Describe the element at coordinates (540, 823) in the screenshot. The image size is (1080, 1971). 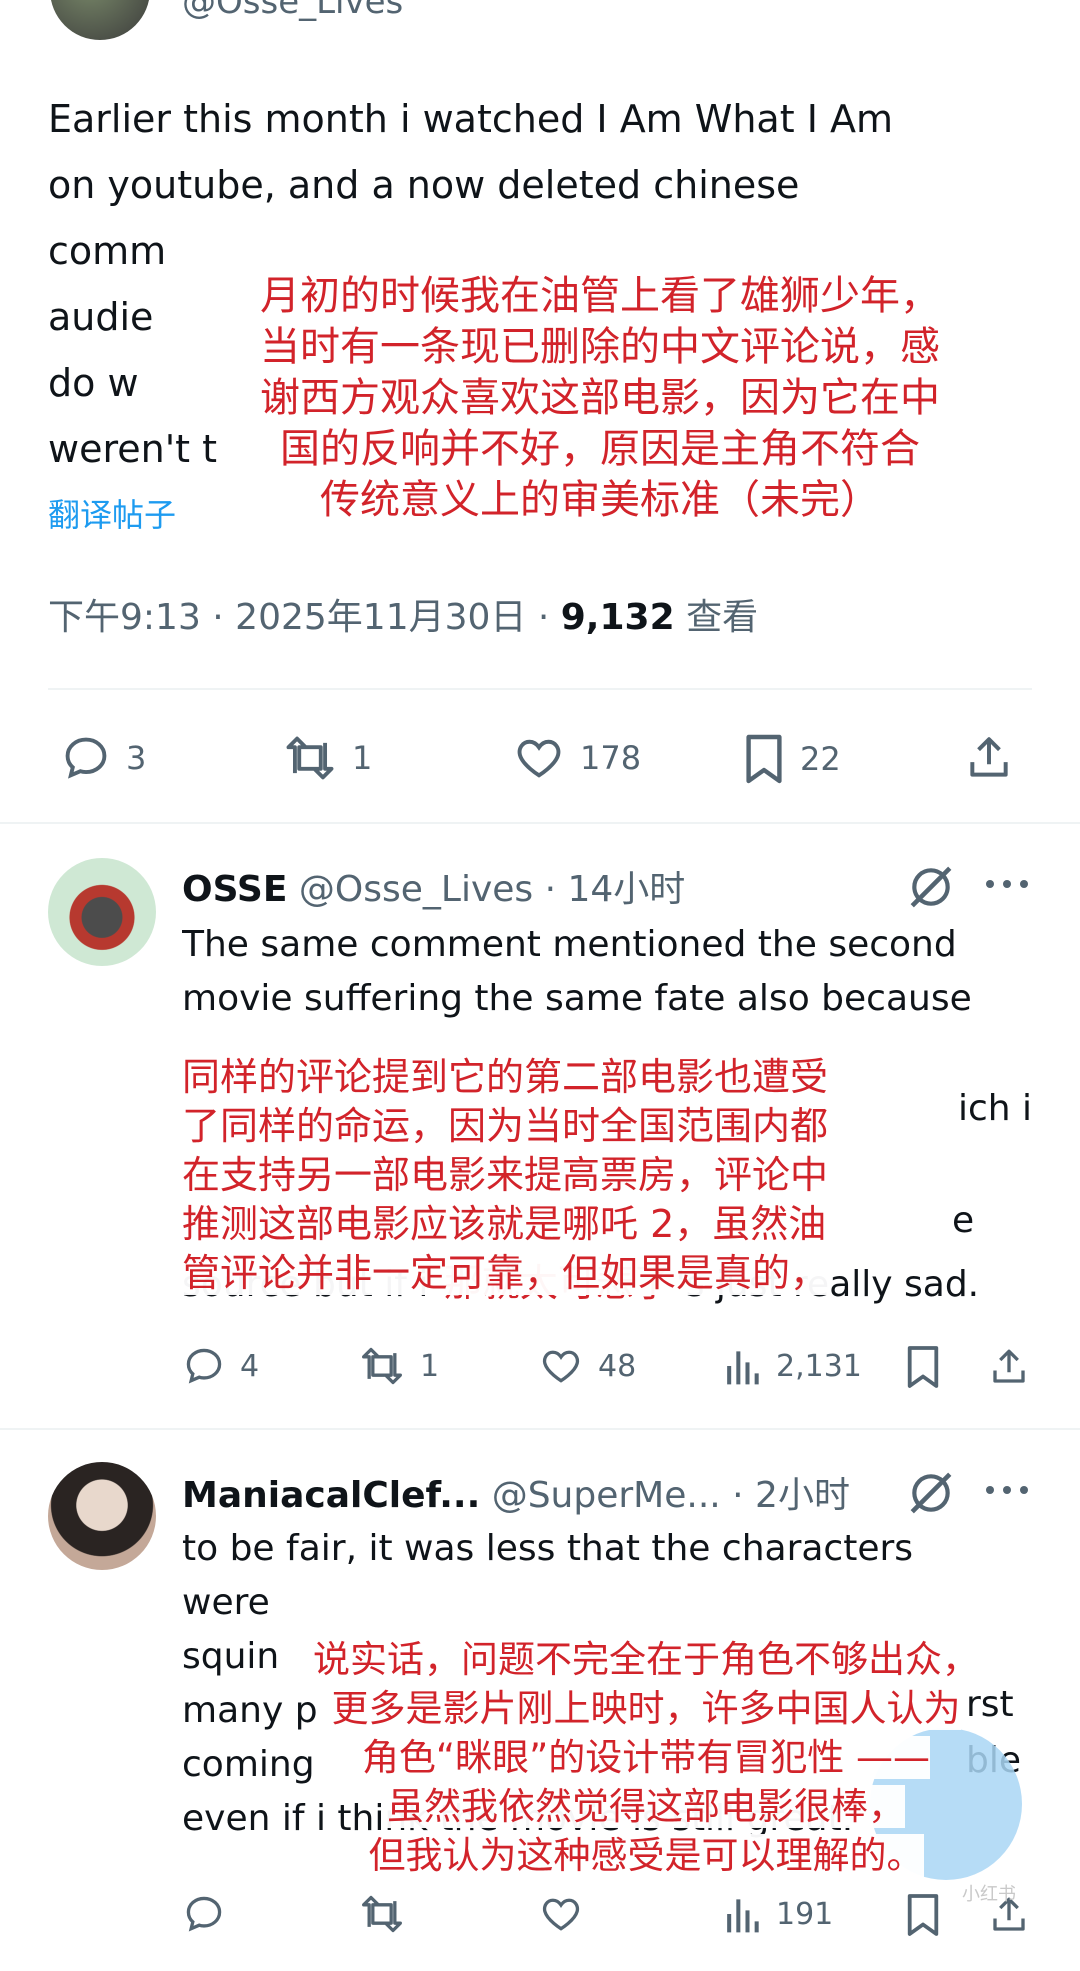
I see `tweet-divider` at that location.